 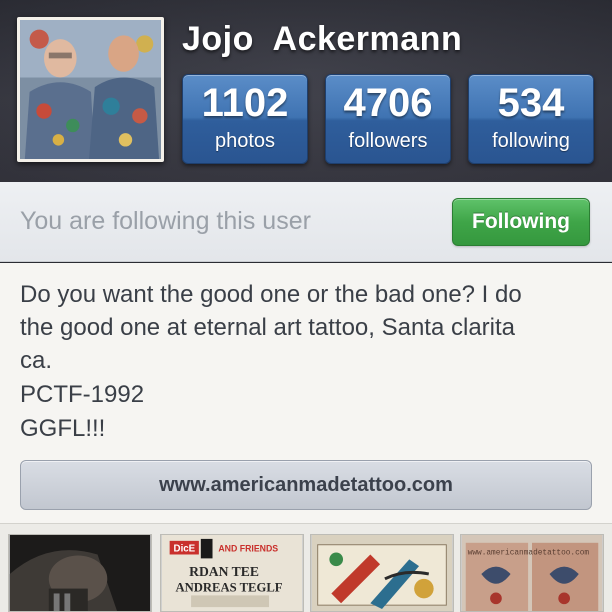 I want to click on watermark-text: www.americanmadetattoo.com, so click(x=529, y=553).